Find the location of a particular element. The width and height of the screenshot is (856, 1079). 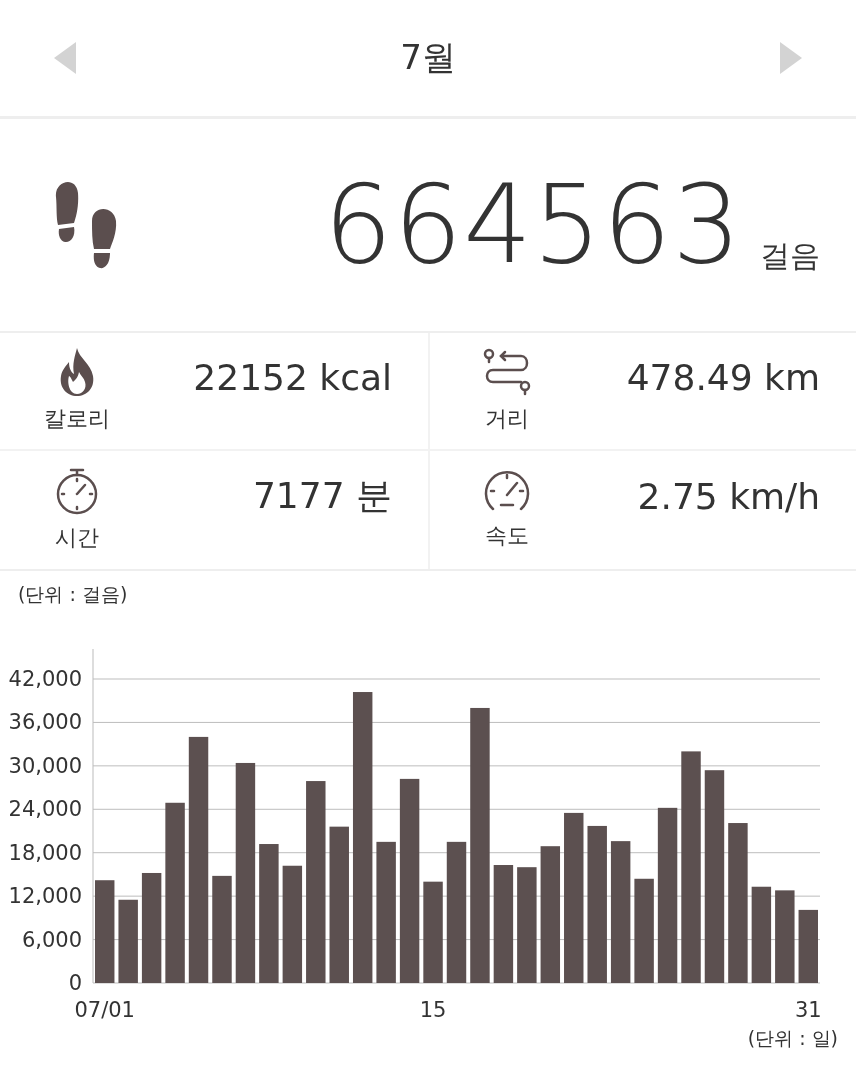

stat-label: 속도 is located at coordinates (507, 536).